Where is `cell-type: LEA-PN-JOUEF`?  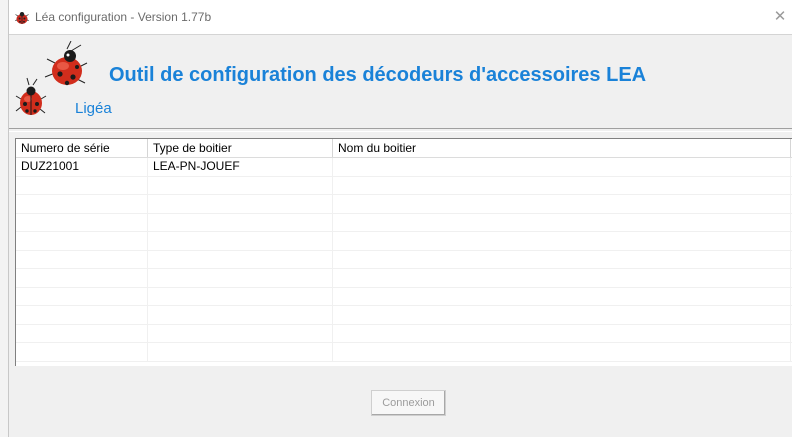
cell-type: LEA-PN-JOUEF is located at coordinates (240, 167).